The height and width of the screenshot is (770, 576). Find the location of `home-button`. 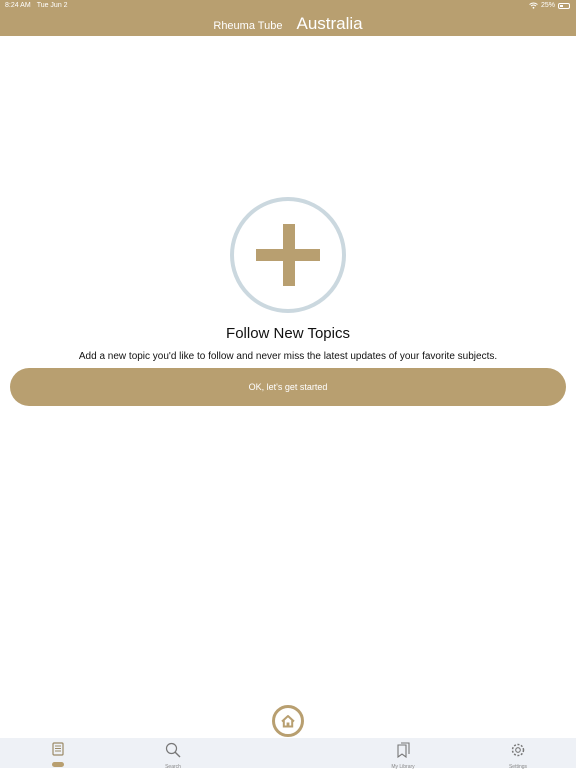

home-button is located at coordinates (288, 721).